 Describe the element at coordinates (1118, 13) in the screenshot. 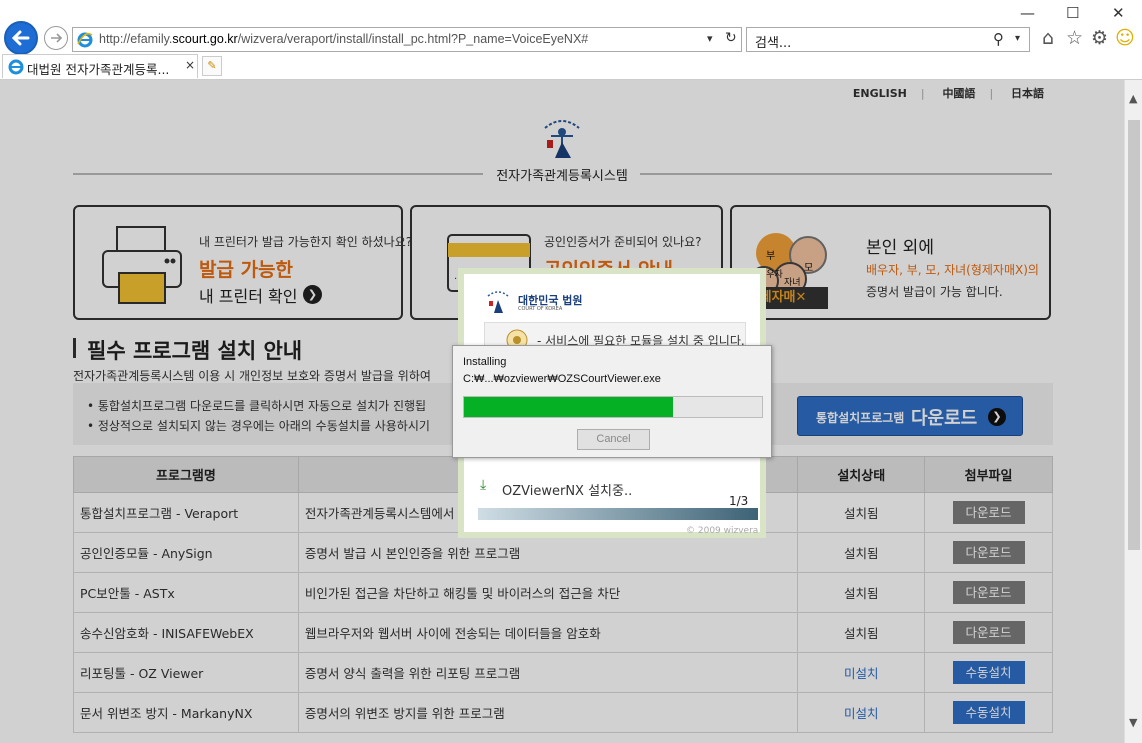

I see `close-window-button: ✕` at that location.